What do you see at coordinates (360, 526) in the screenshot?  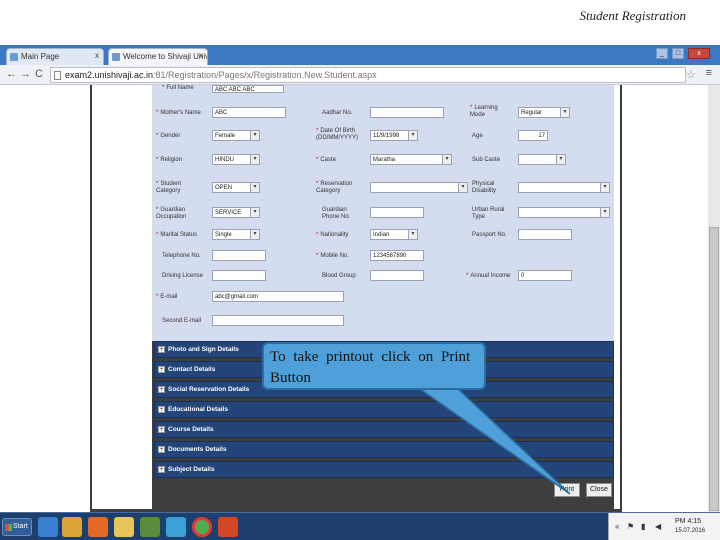 I see `windows-taskbar: Start « ⚑ ▮ ◀ PM 4:15 15.07.2016` at bounding box center [360, 526].